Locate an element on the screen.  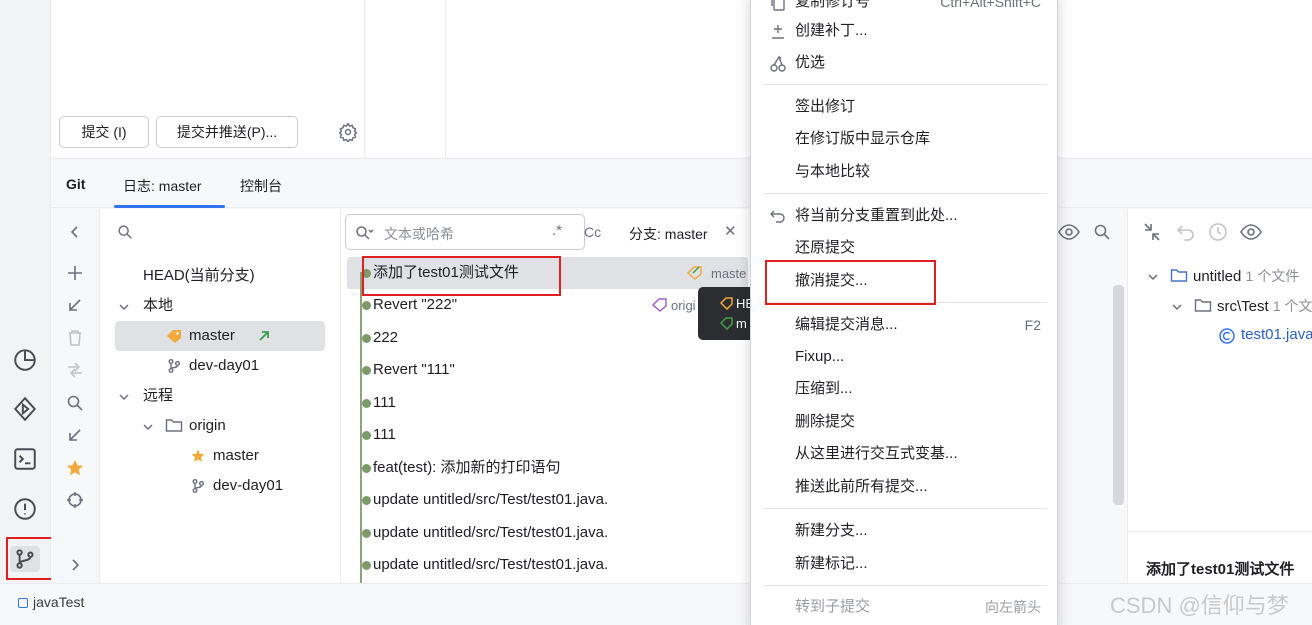
remote-branch-master: master is located at coordinates (236, 456).